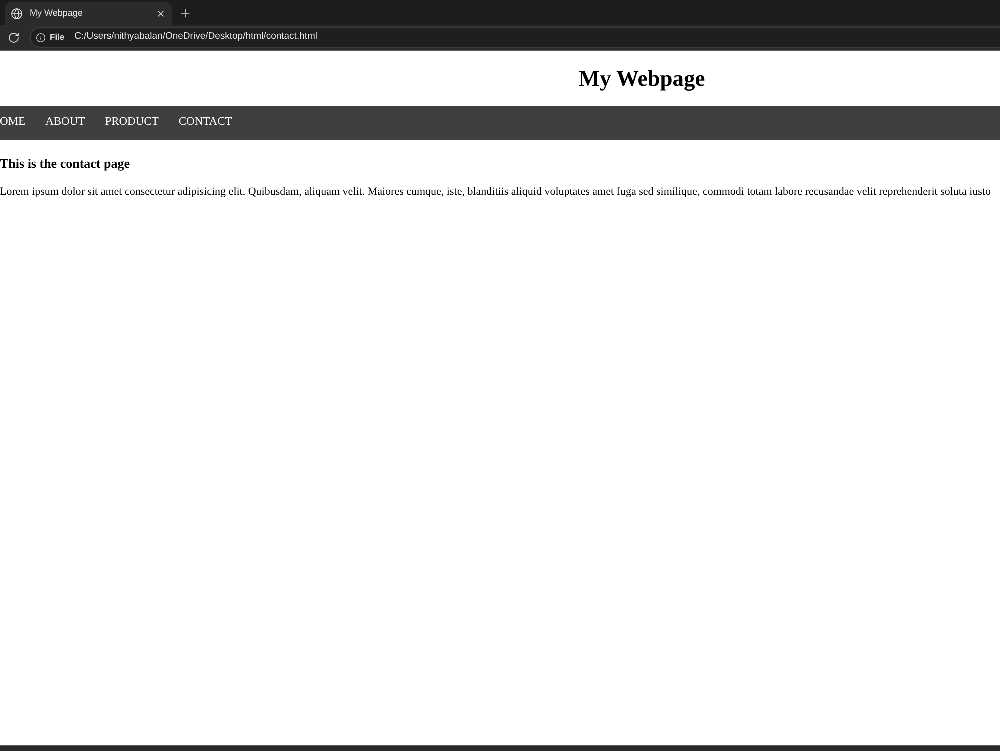 The width and height of the screenshot is (1000, 751). I want to click on scheme-label: File, so click(57, 37).